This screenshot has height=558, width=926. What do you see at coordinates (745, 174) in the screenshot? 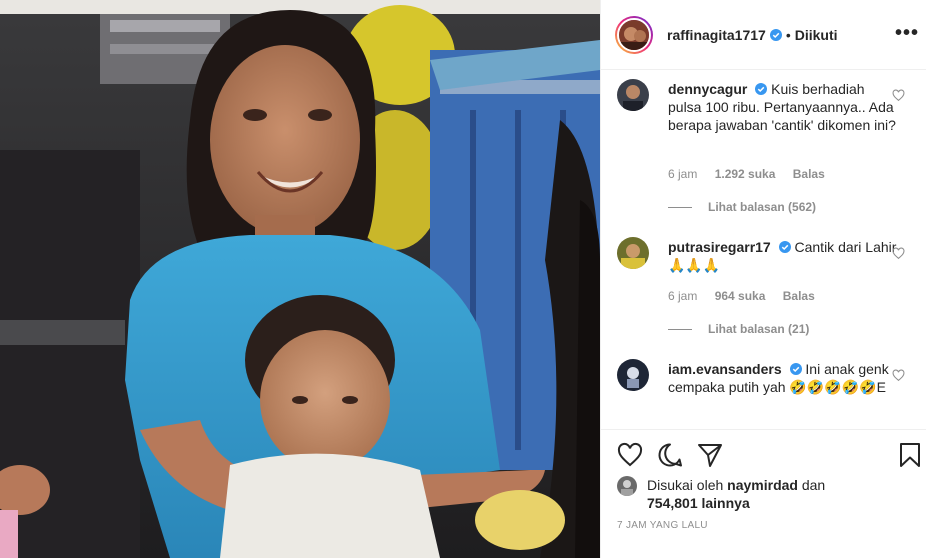
I see `comment-like-count: 1.292 suka` at bounding box center [745, 174].